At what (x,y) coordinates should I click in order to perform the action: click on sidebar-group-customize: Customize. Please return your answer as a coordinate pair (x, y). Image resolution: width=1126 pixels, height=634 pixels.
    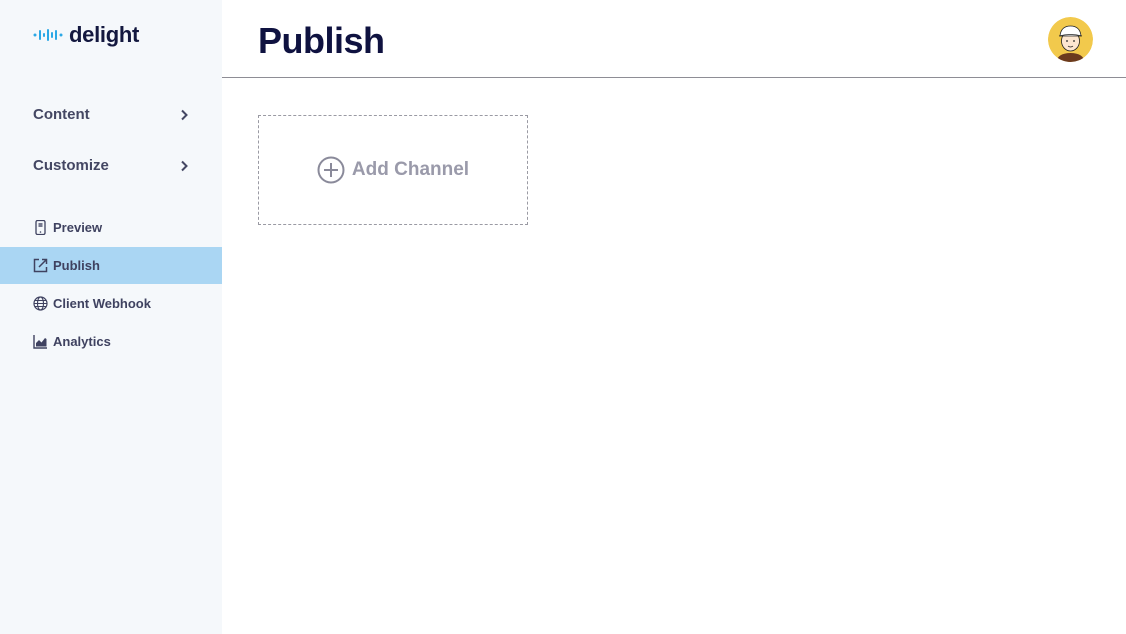
    Looking at the image, I should click on (111, 165).